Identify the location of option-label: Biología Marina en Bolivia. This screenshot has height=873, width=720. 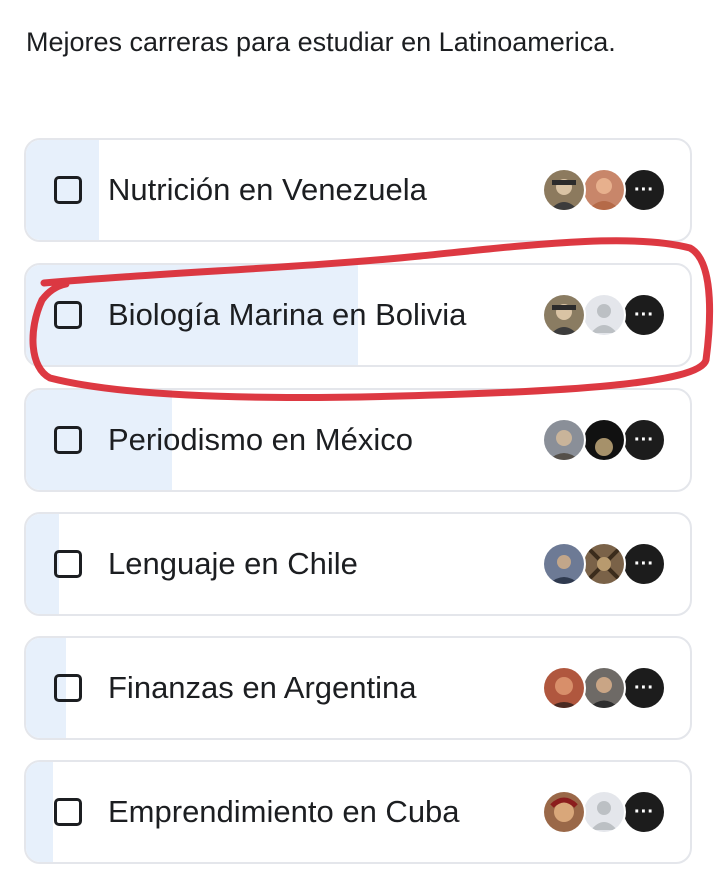
(287, 314).